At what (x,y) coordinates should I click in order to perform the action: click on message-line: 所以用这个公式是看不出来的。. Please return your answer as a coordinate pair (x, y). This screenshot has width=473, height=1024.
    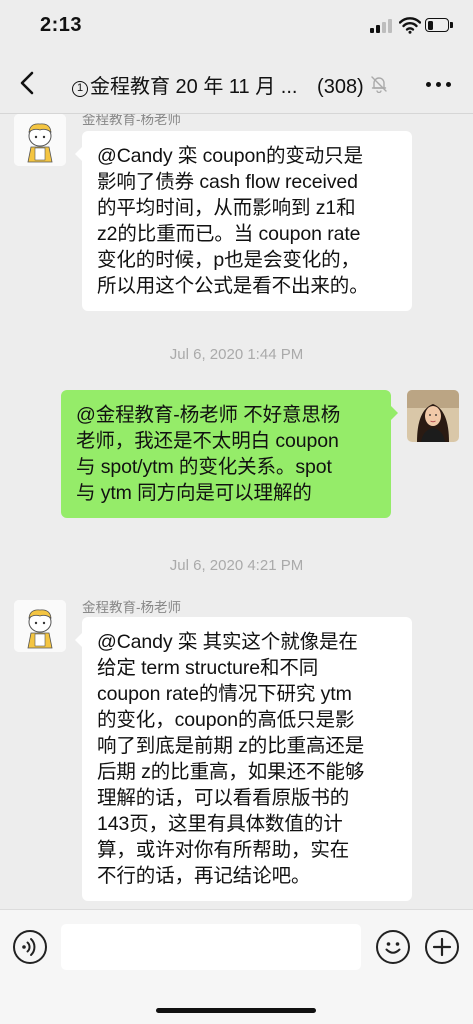
    Looking at the image, I should click on (233, 286).